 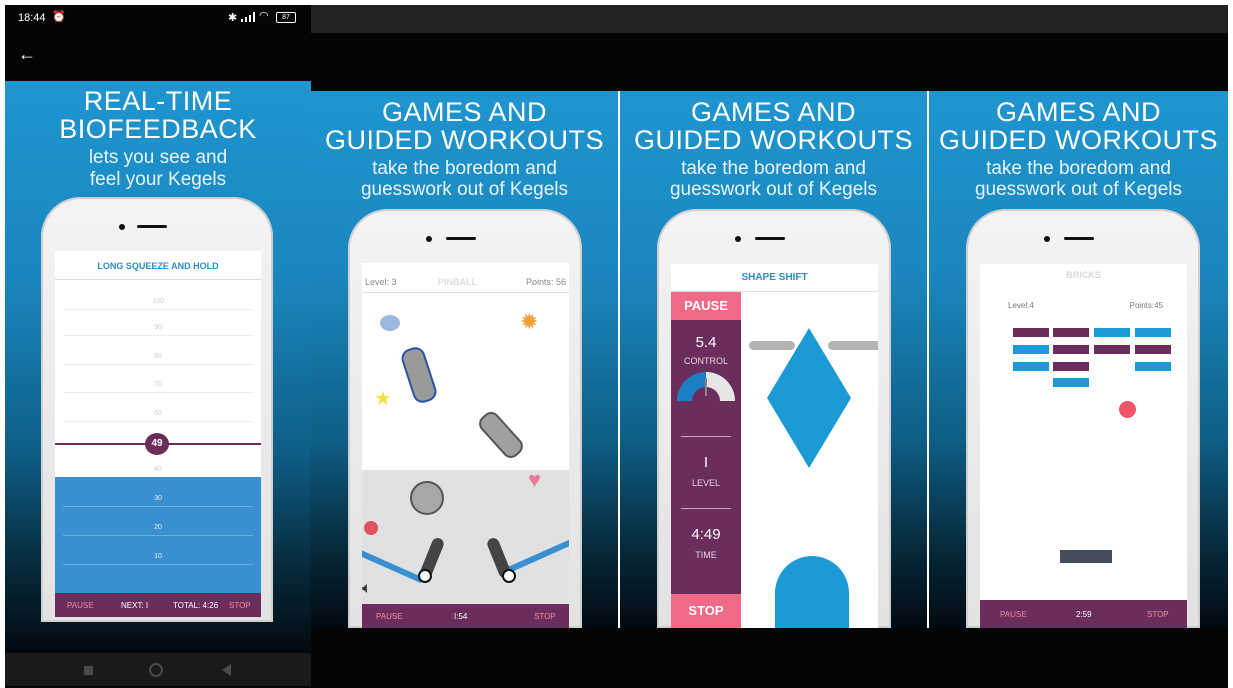 I want to click on bumper-capsule, so click(x=419, y=375).